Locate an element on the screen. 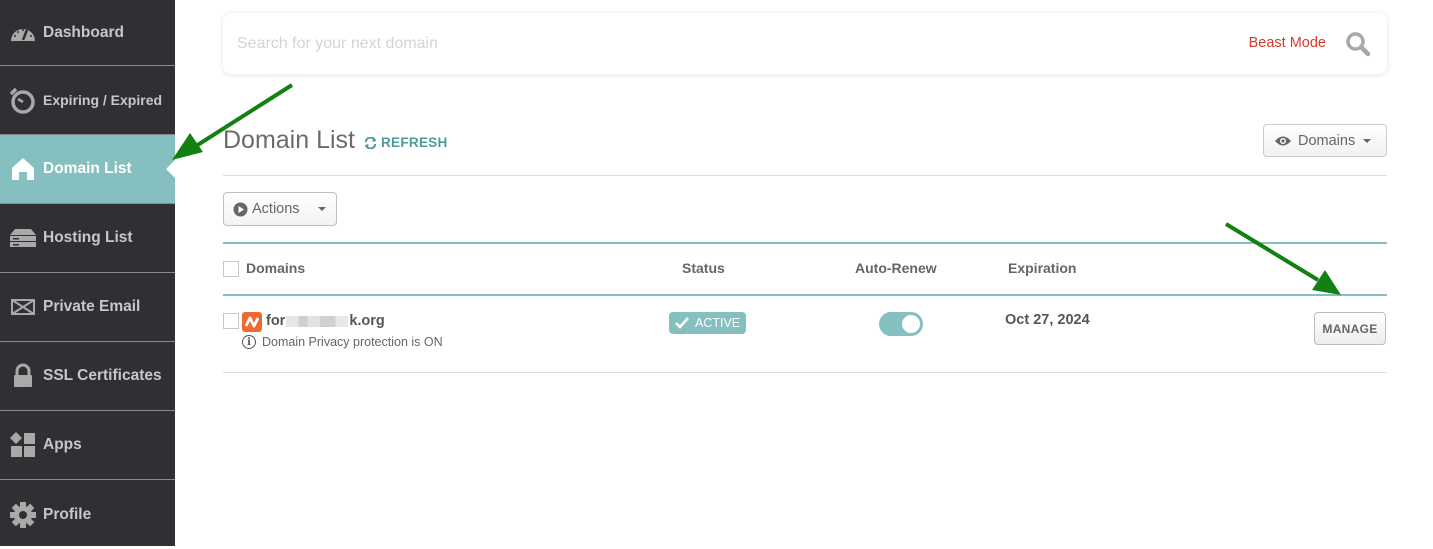  sidebar-item-label: Apps is located at coordinates (62, 444).